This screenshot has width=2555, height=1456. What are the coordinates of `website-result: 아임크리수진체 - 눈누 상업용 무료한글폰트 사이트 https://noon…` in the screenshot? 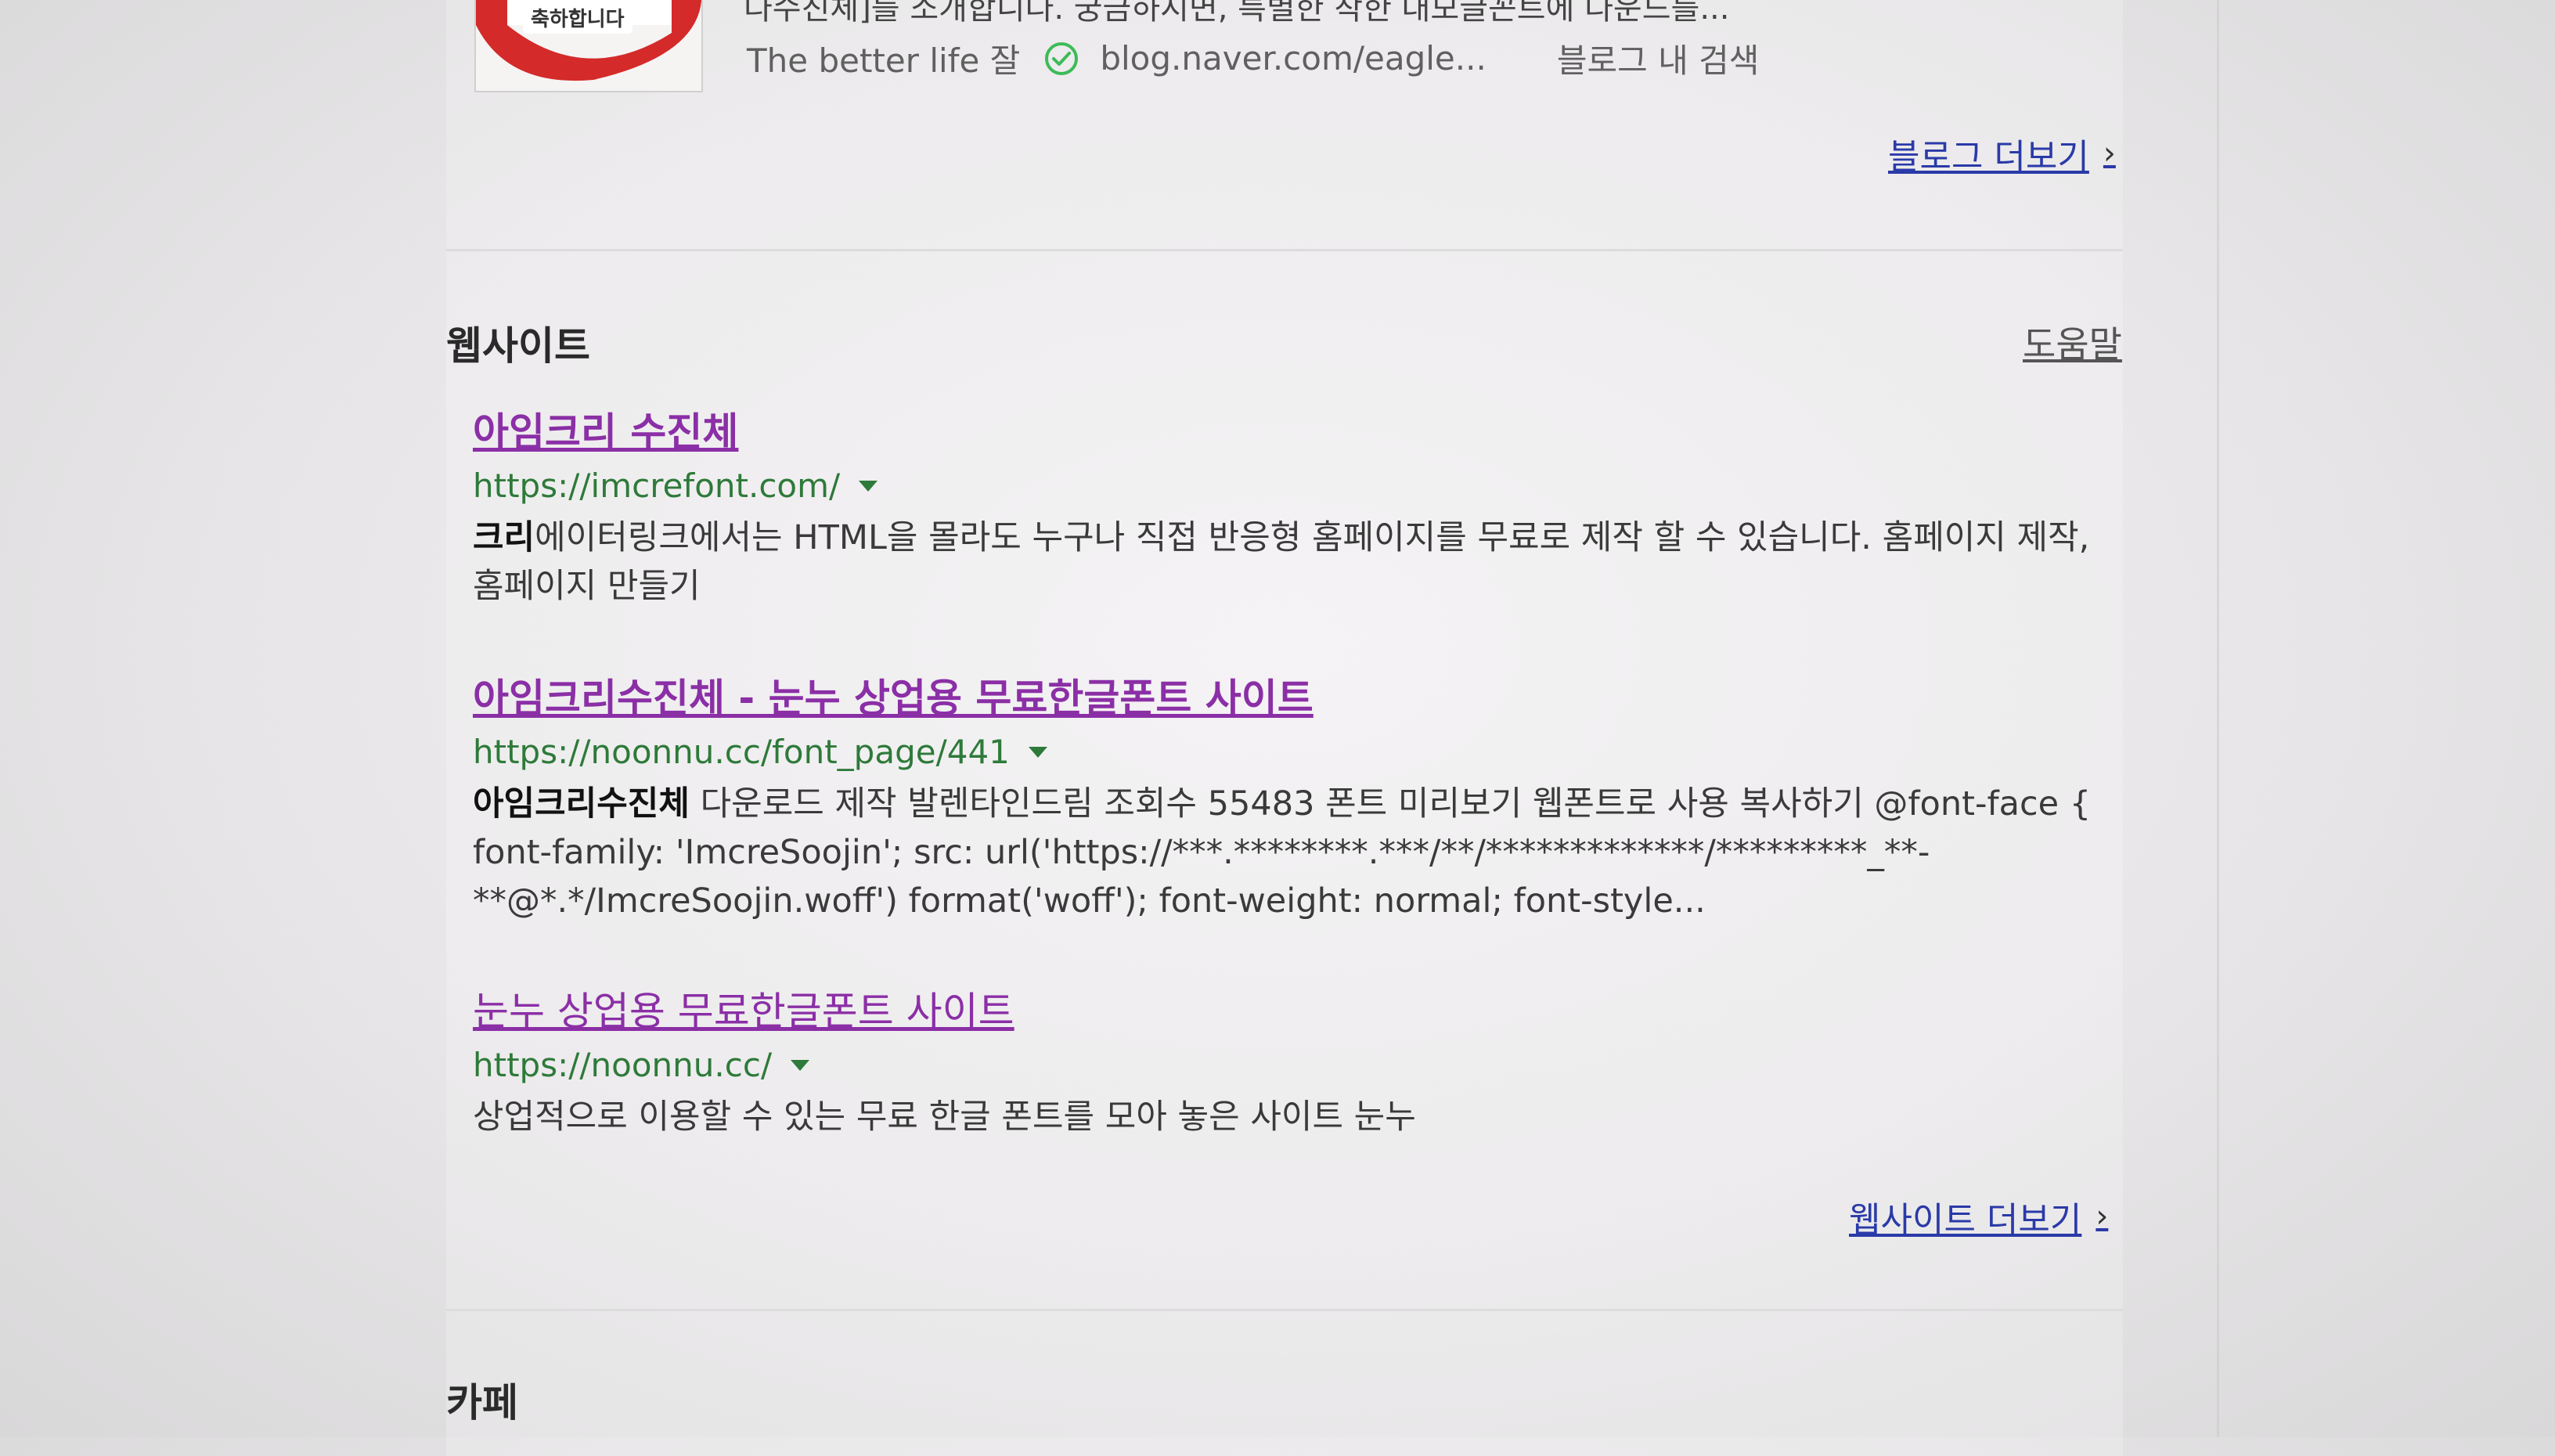 It's located at (1295, 799).